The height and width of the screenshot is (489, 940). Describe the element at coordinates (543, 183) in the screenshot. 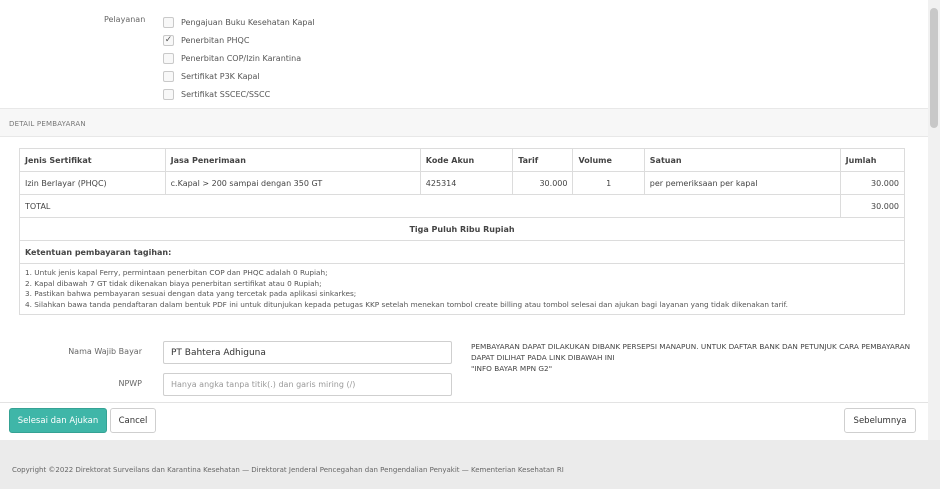

I see `cell-tarif: 30.000` at that location.